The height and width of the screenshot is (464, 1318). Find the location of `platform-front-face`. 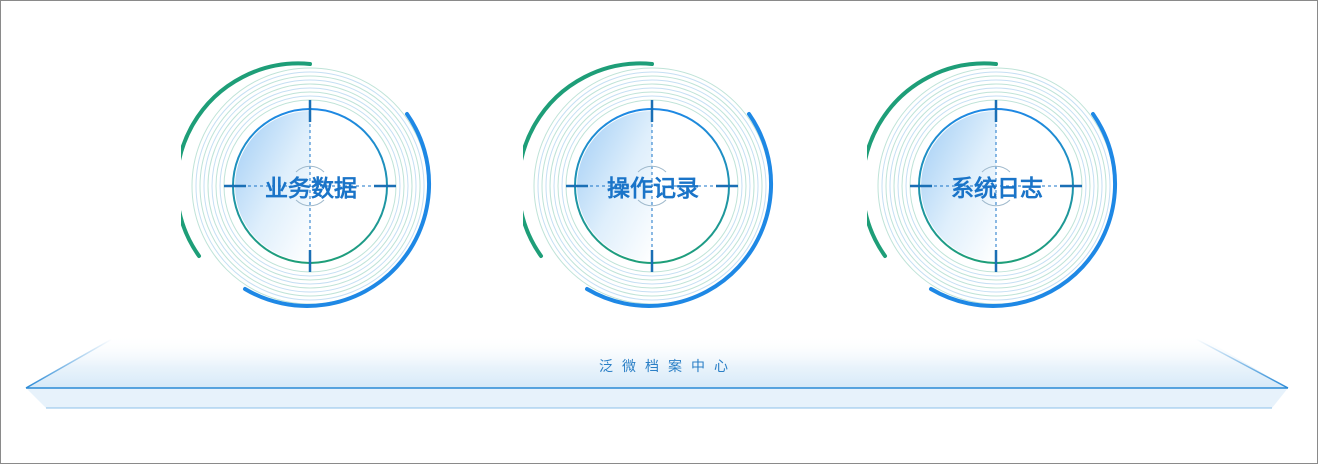

platform-front-face is located at coordinates (657, 398).